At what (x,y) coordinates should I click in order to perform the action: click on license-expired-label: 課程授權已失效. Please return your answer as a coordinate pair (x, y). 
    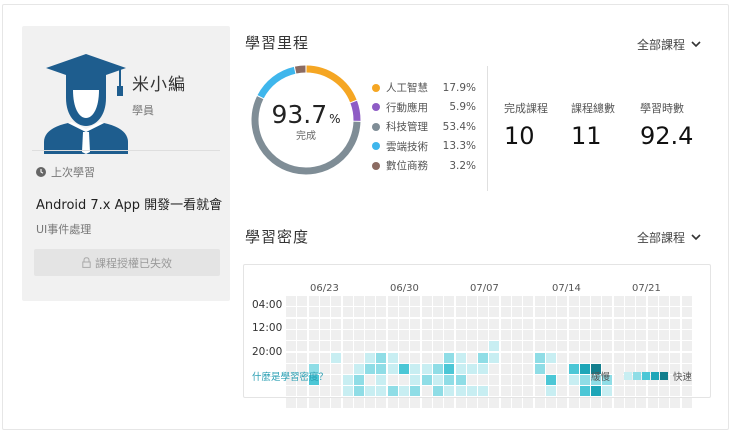
    Looking at the image, I should click on (133, 263).